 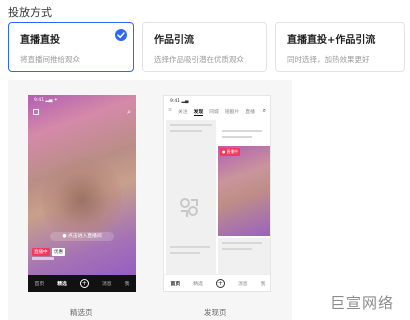 I want to click on option-combined: 直播直投+作品引流 同时选择，加热效果更好, so click(x=340, y=47).